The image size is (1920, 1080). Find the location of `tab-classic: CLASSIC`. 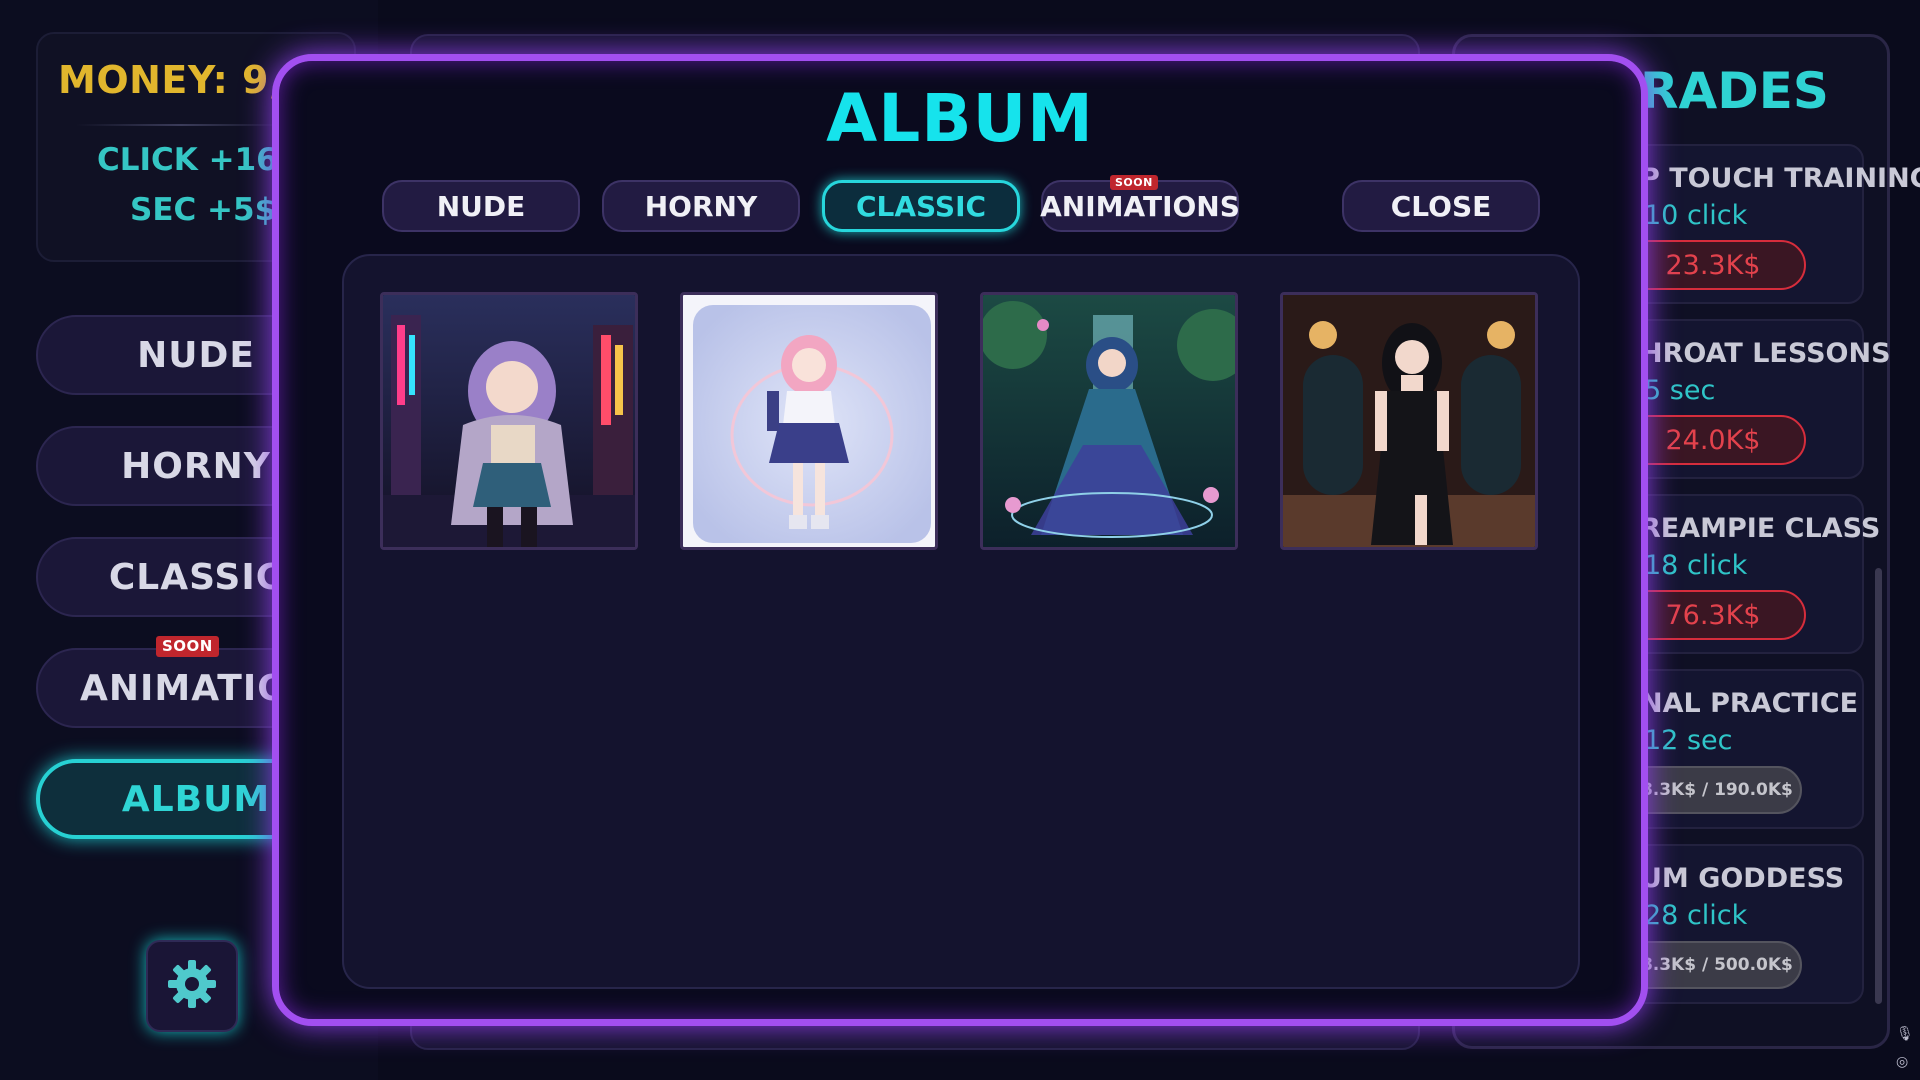

tab-classic: CLASSIC is located at coordinates (921, 206).